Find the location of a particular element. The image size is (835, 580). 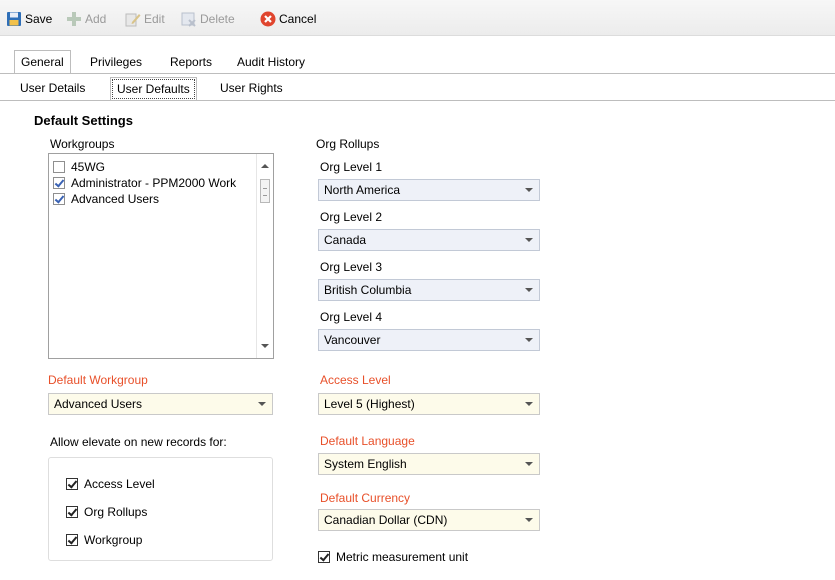

cancel-button: Cancel is located at coordinates (288, 19).